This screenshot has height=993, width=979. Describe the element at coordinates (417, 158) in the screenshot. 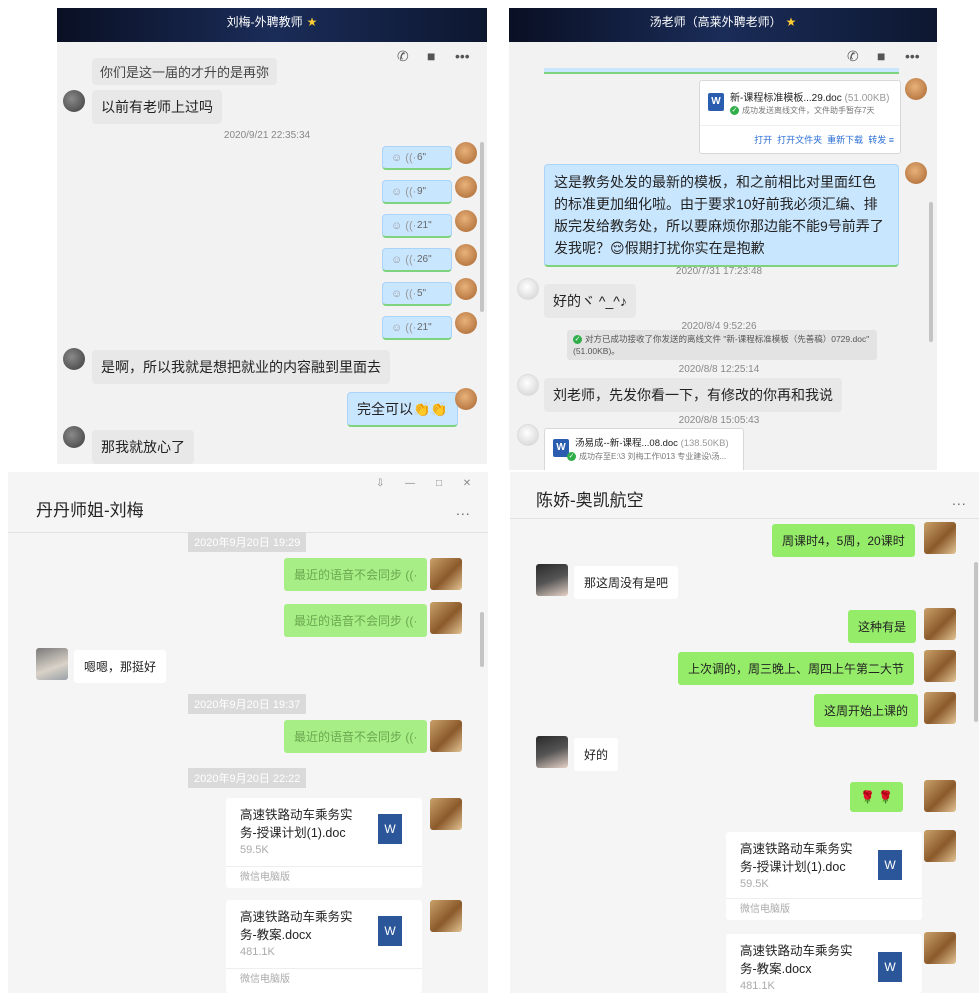

I see `voice-message: ☺ ((· 6"` at that location.